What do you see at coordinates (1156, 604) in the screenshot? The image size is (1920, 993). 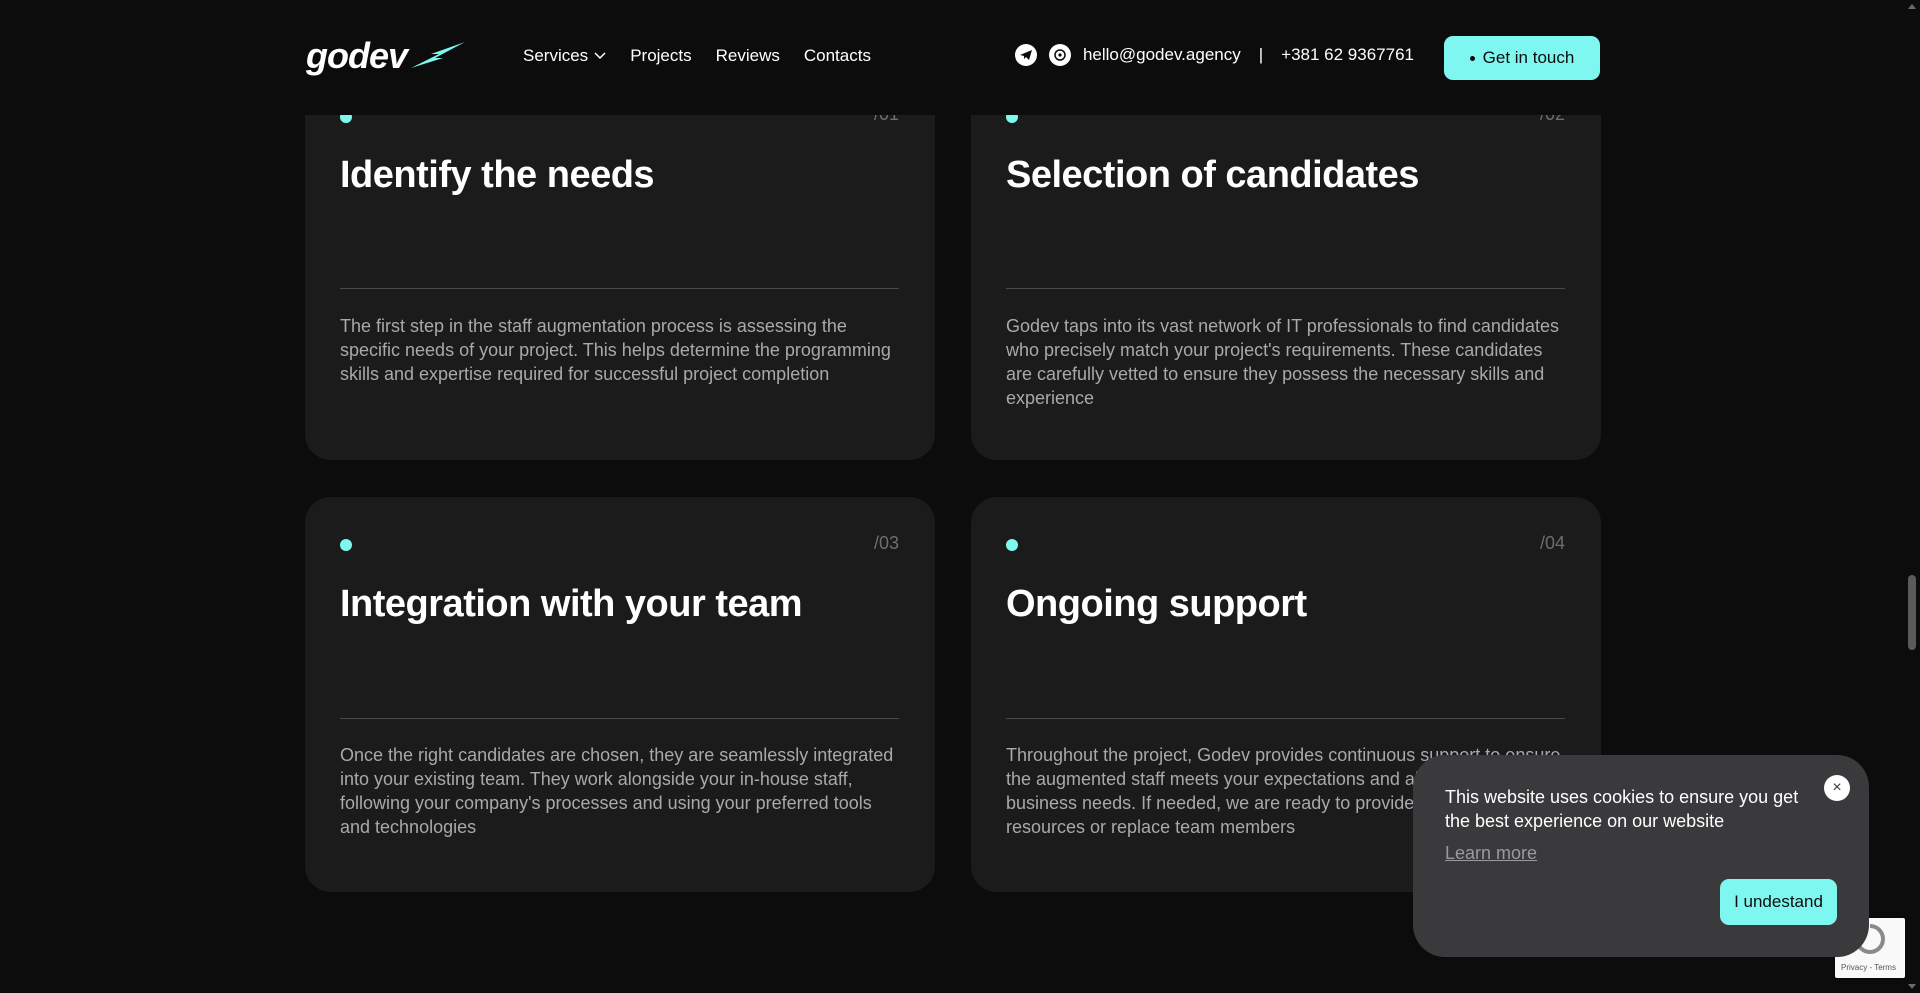 I see `card-title: Ongoing support` at bounding box center [1156, 604].